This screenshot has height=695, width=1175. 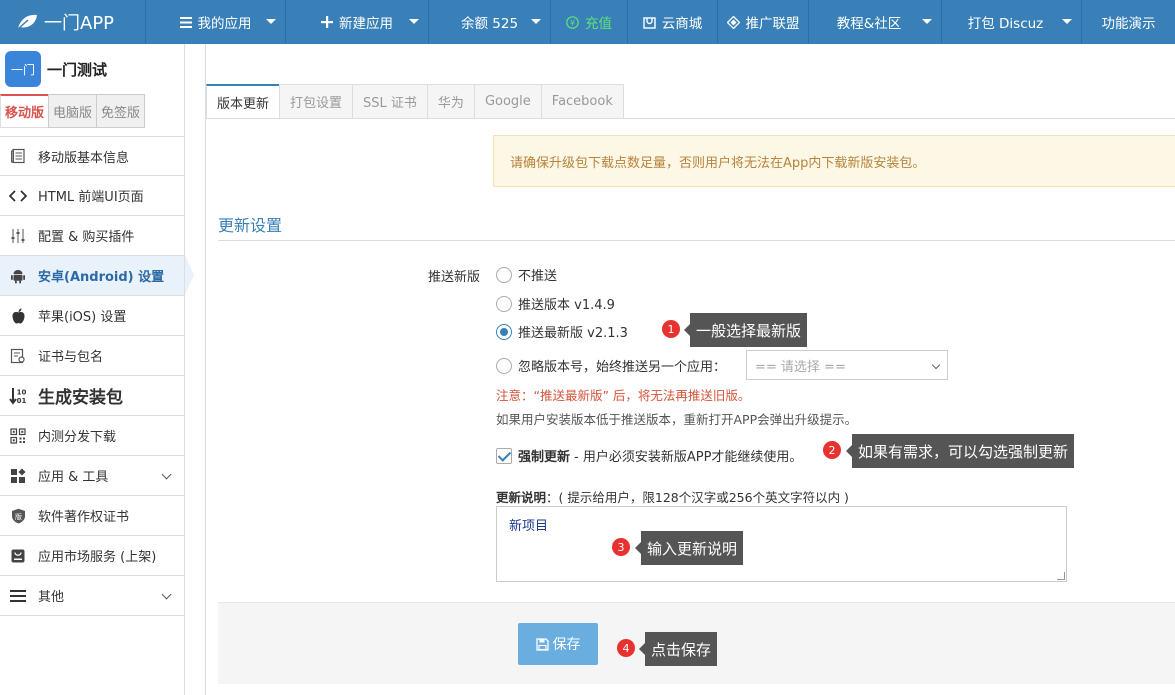 What do you see at coordinates (366, 24) in the screenshot?
I see `nav-new-app-label: 新建应用` at bounding box center [366, 24].